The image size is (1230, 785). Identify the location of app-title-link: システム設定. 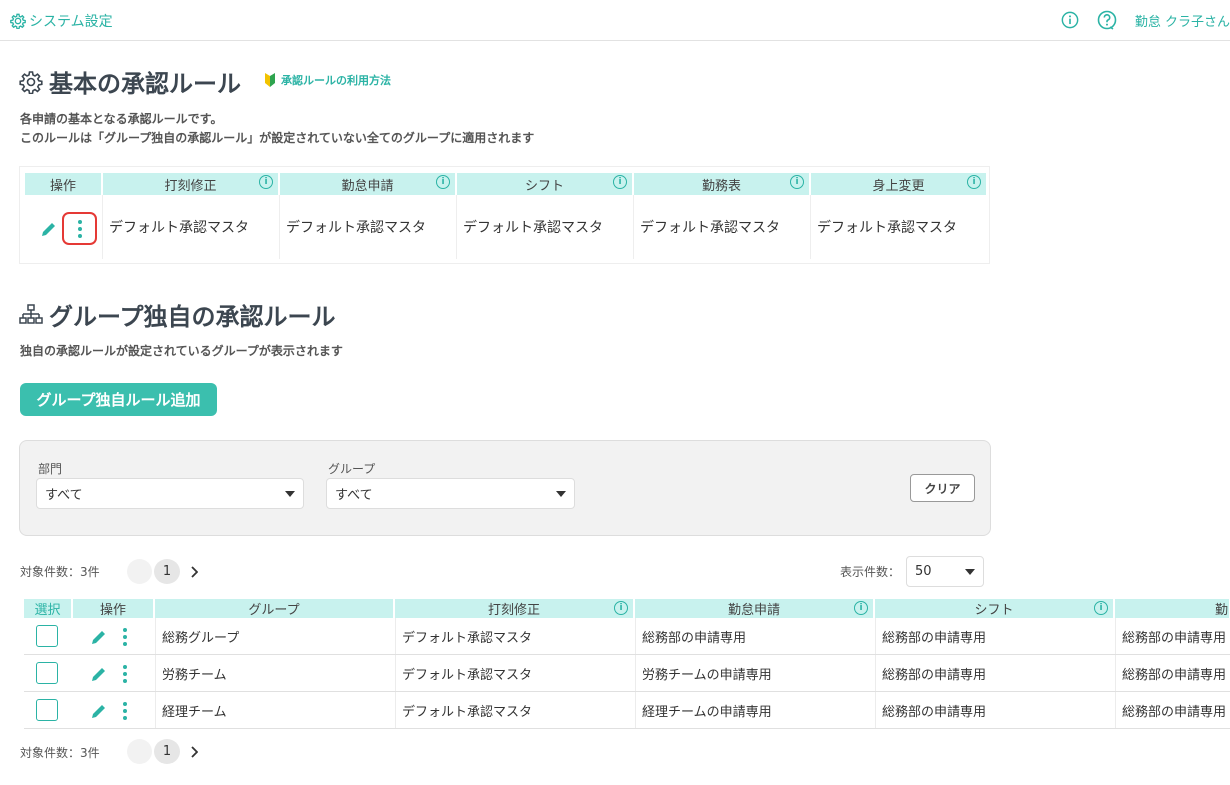
(61, 21).